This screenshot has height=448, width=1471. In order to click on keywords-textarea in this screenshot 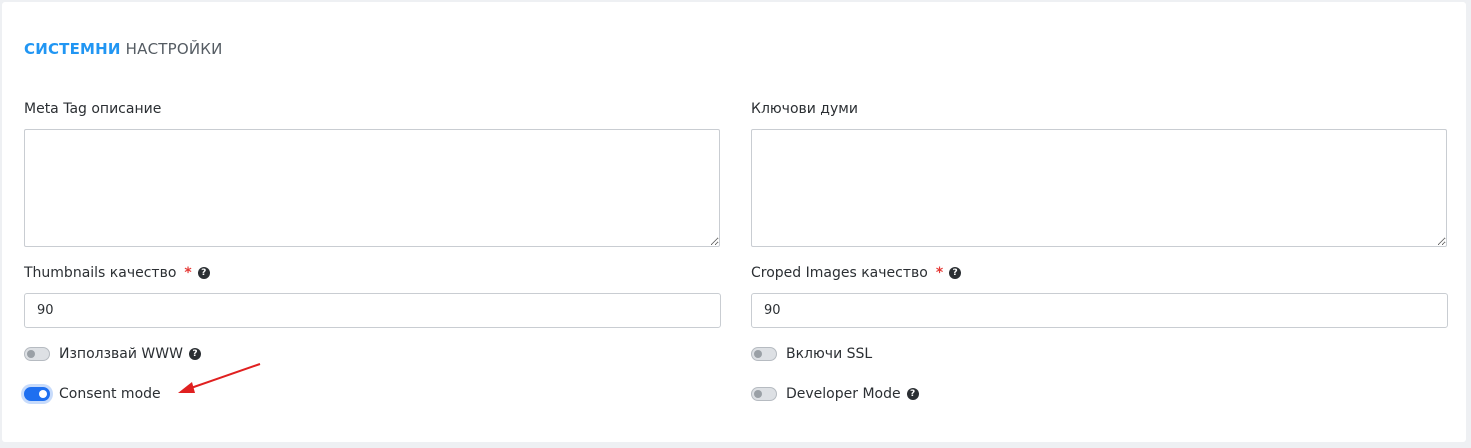, I will do `click(1099, 188)`.